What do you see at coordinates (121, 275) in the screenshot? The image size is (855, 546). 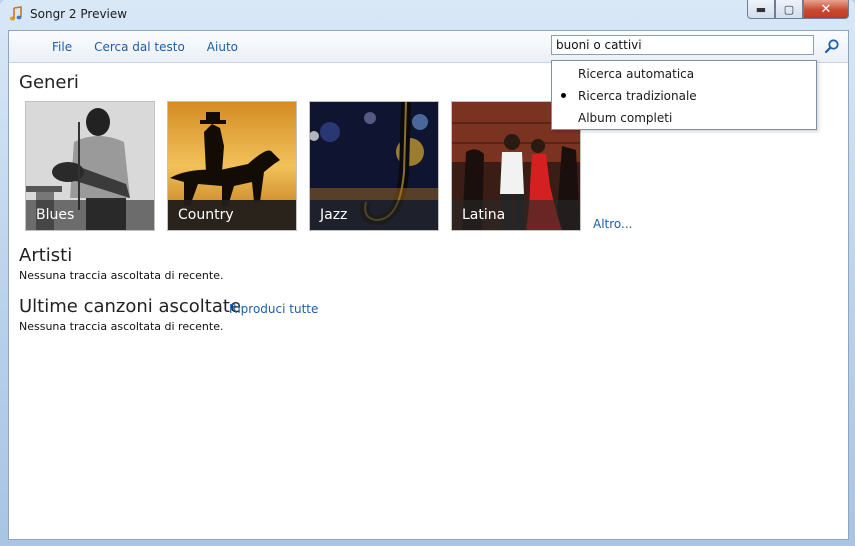 I see `artists-empty-text: Nessuna traccia ascoltata di recente.` at bounding box center [121, 275].